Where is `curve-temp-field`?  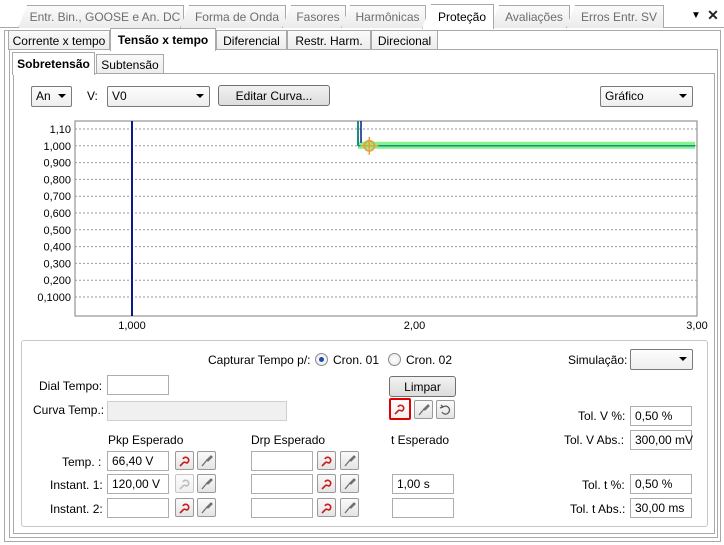
curve-temp-field is located at coordinates (197, 411).